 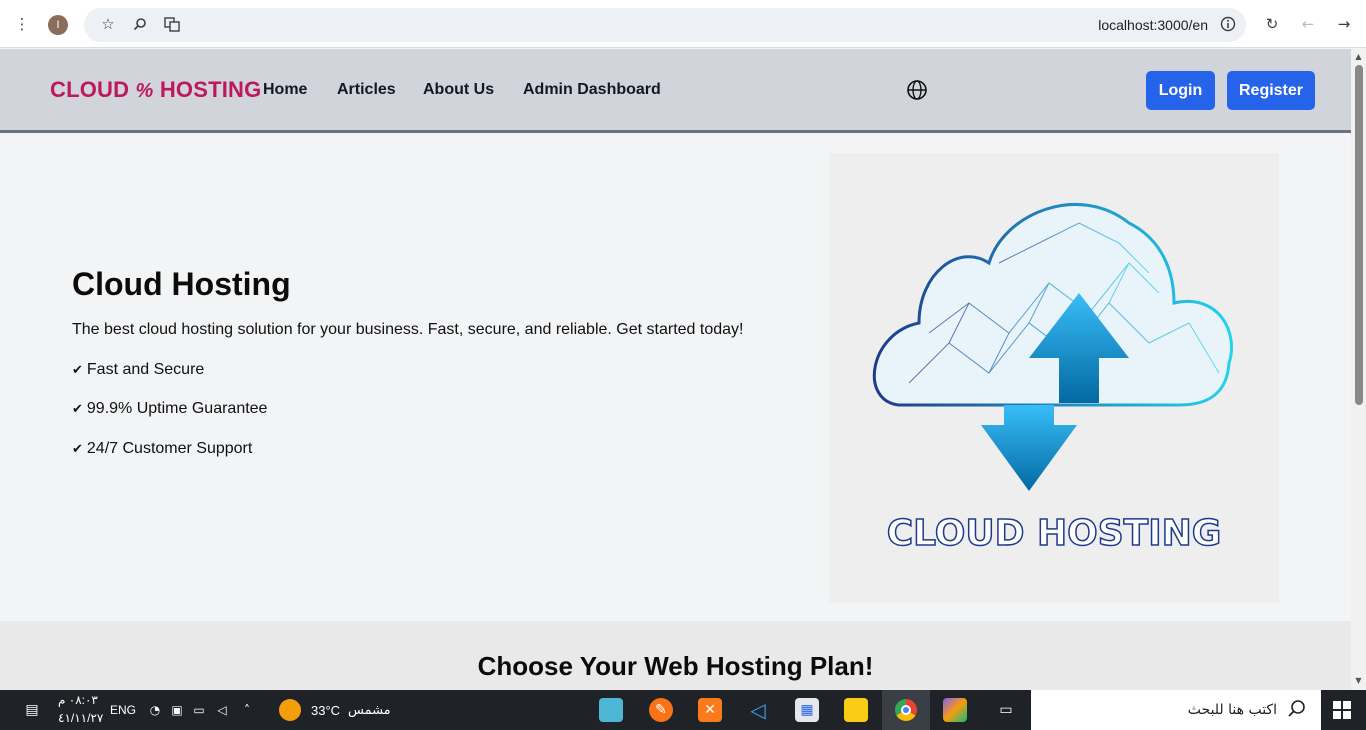 I want to click on feature-item: ✔ 24/7 Customer Support, so click(x=162, y=448).